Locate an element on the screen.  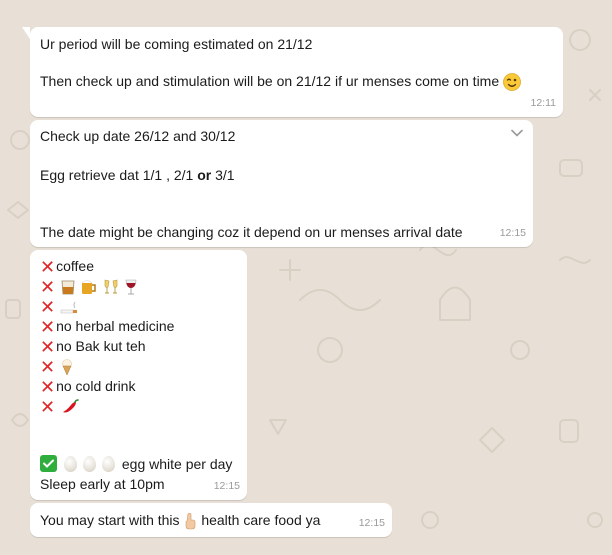
check-mark-icon is located at coordinates (48, 463).